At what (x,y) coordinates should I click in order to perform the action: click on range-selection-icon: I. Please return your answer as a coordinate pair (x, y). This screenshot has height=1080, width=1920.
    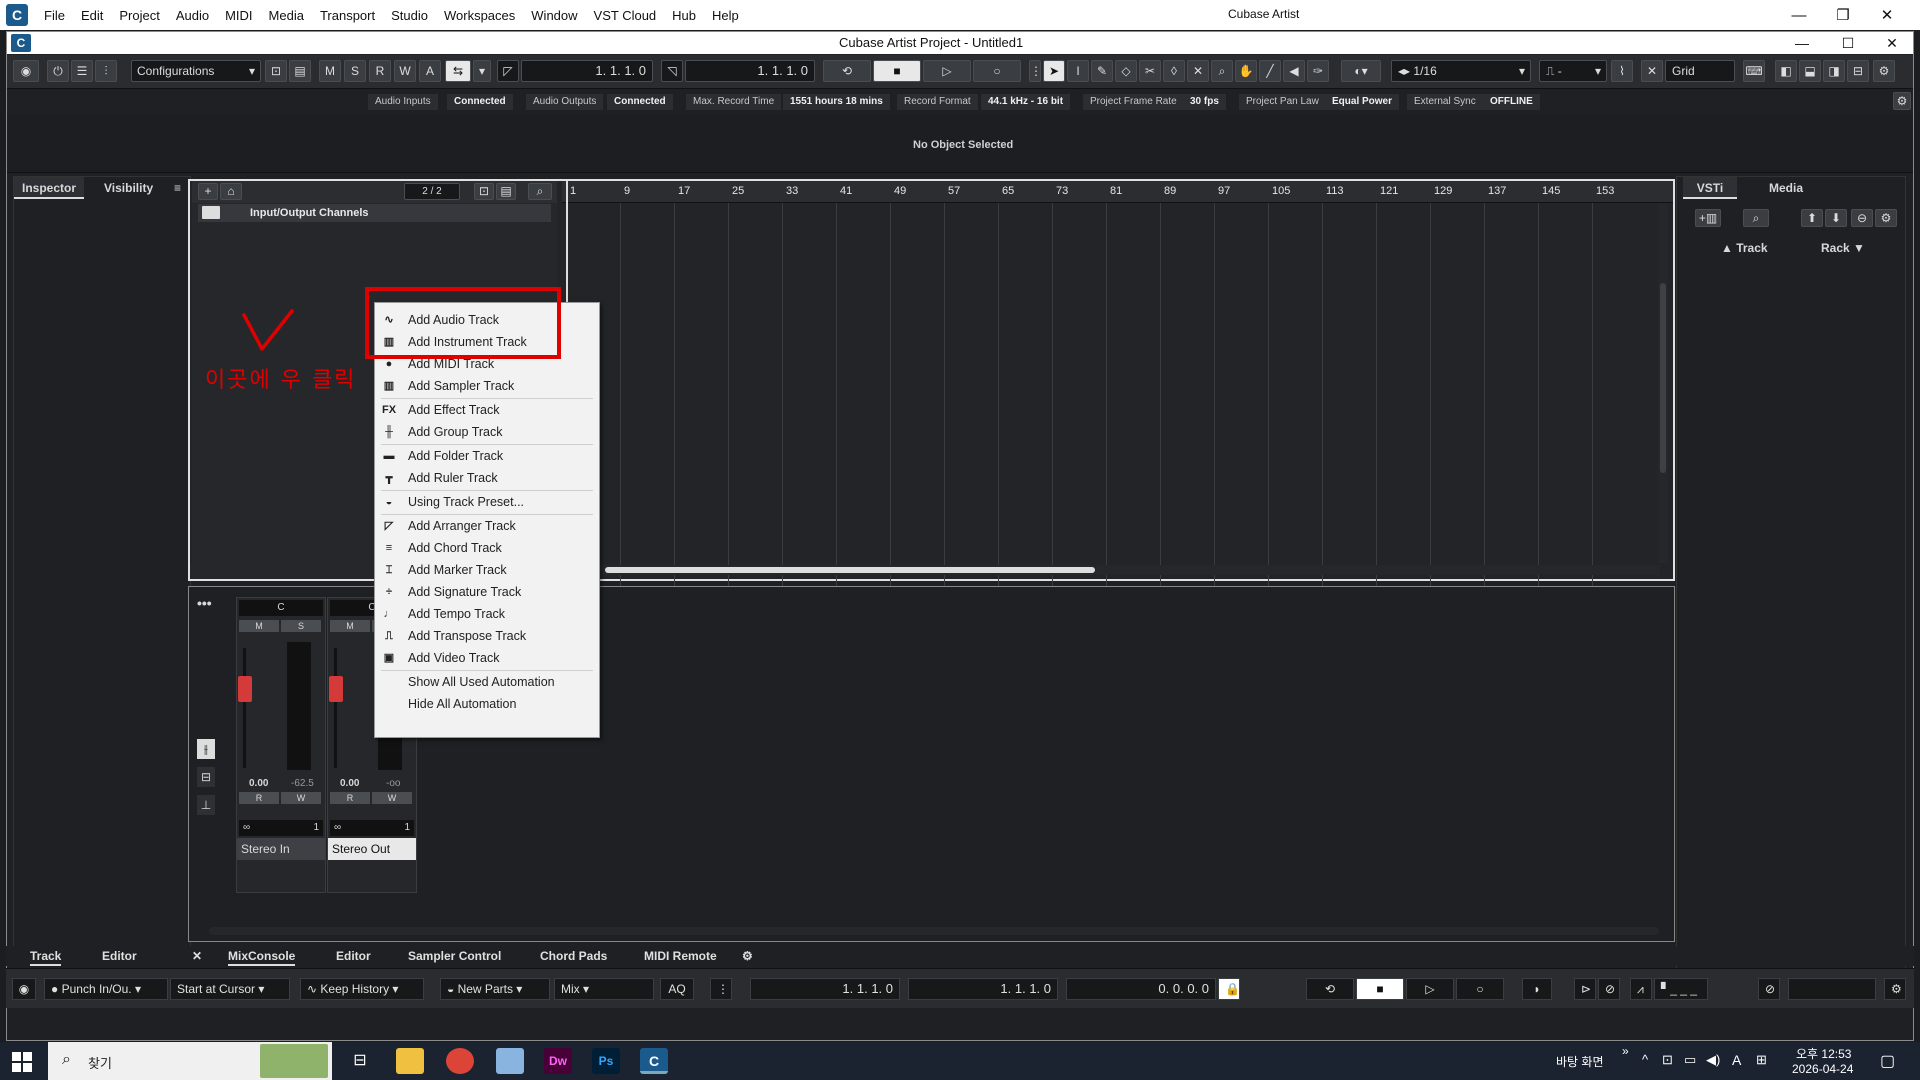
    Looking at the image, I should click on (1078, 71).